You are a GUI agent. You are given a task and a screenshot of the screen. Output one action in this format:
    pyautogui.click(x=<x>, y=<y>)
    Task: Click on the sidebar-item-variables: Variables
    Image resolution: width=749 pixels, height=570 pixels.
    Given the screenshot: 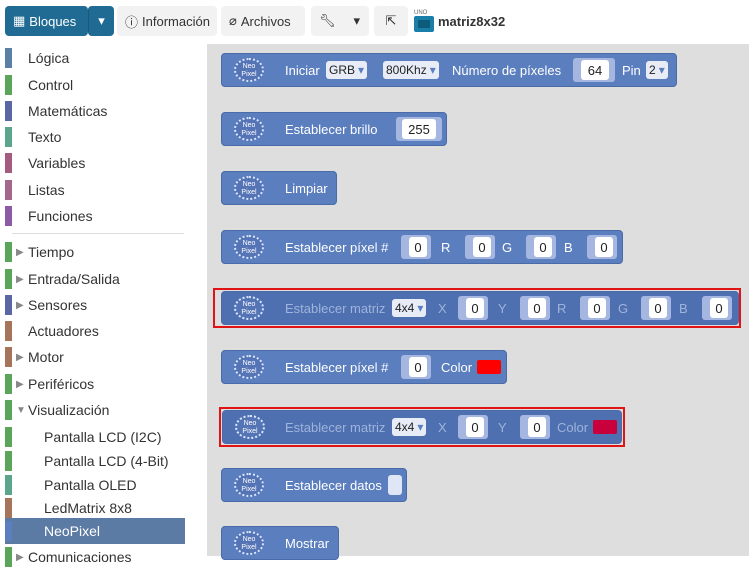 What is the action you would take?
    pyautogui.click(x=95, y=163)
    